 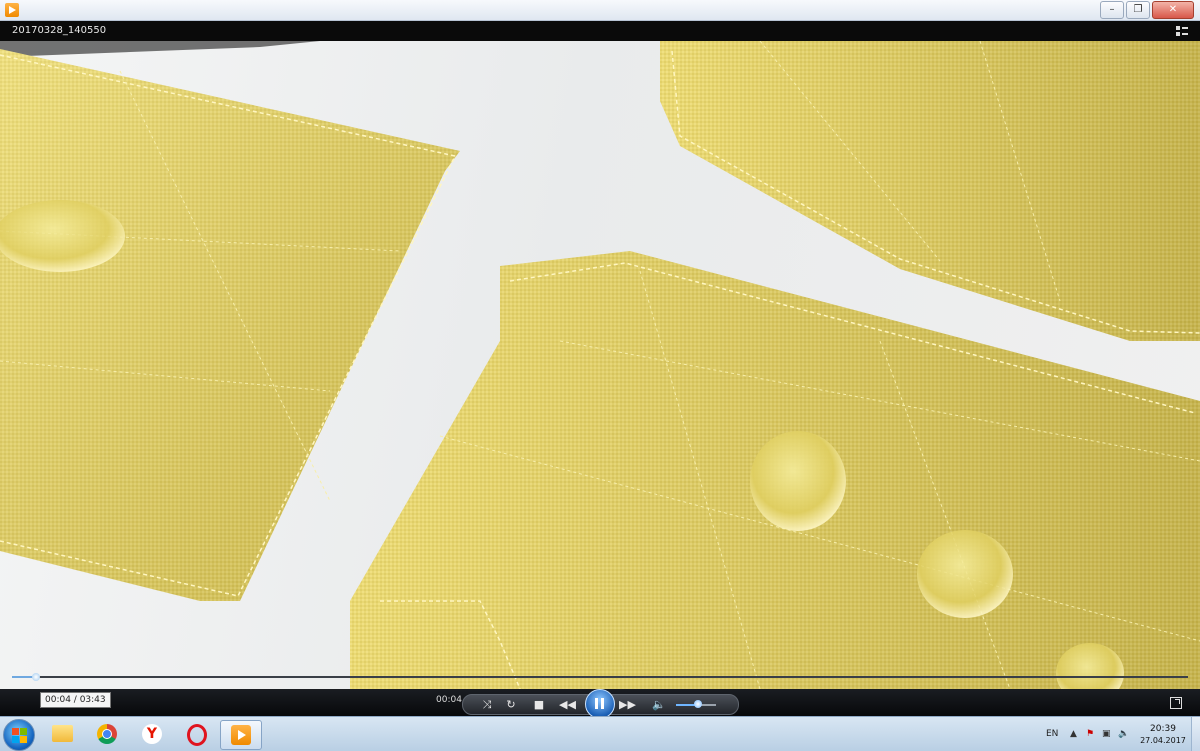 What do you see at coordinates (659, 704) in the screenshot?
I see `mute-icon: 🔈` at bounding box center [659, 704].